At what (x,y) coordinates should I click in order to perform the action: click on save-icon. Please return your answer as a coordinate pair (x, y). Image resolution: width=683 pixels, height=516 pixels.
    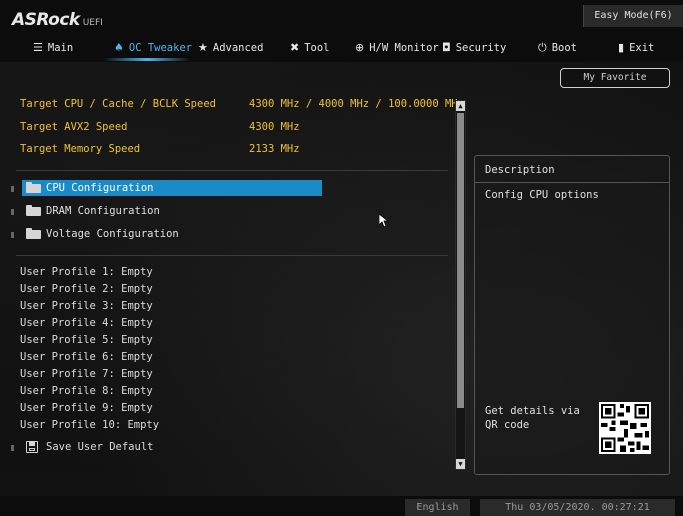
    Looking at the image, I should click on (32, 447).